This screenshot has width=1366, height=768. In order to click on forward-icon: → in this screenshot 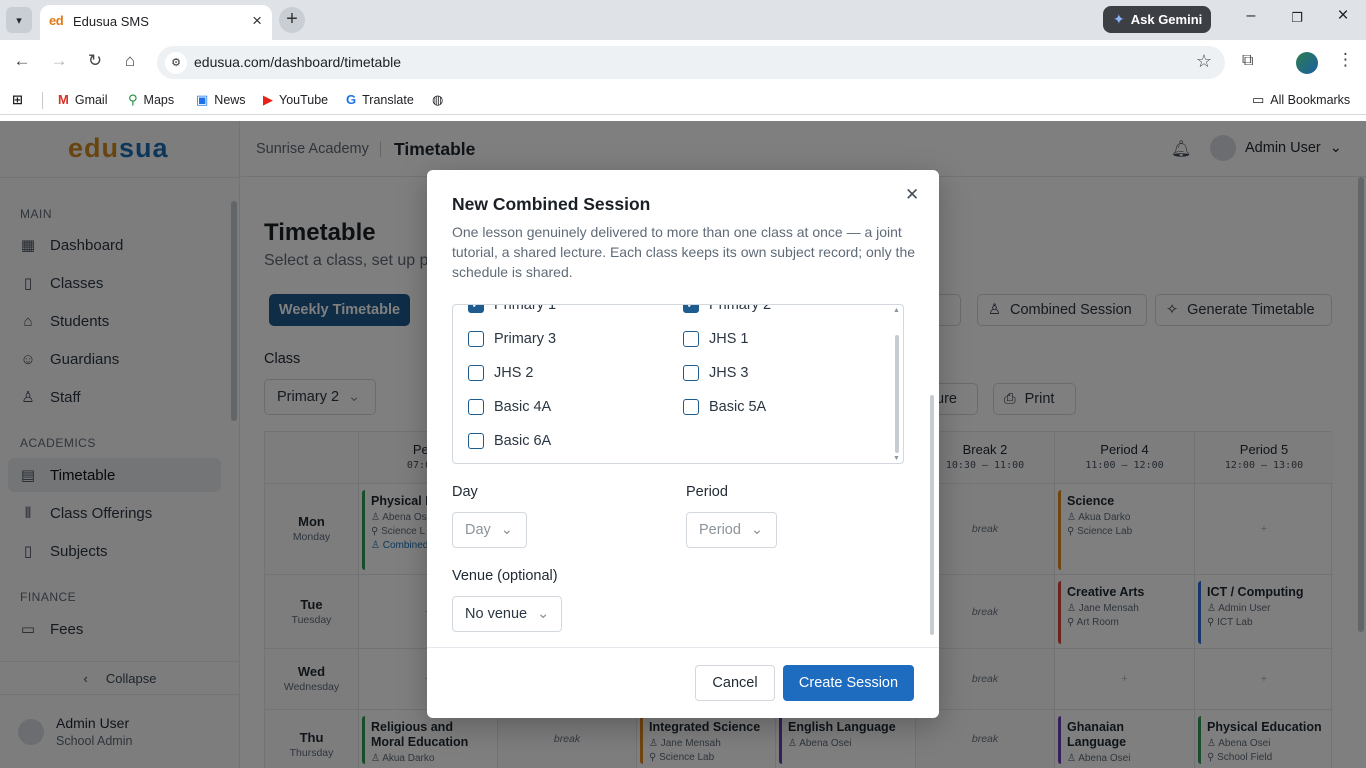, I will do `click(59, 61)`.